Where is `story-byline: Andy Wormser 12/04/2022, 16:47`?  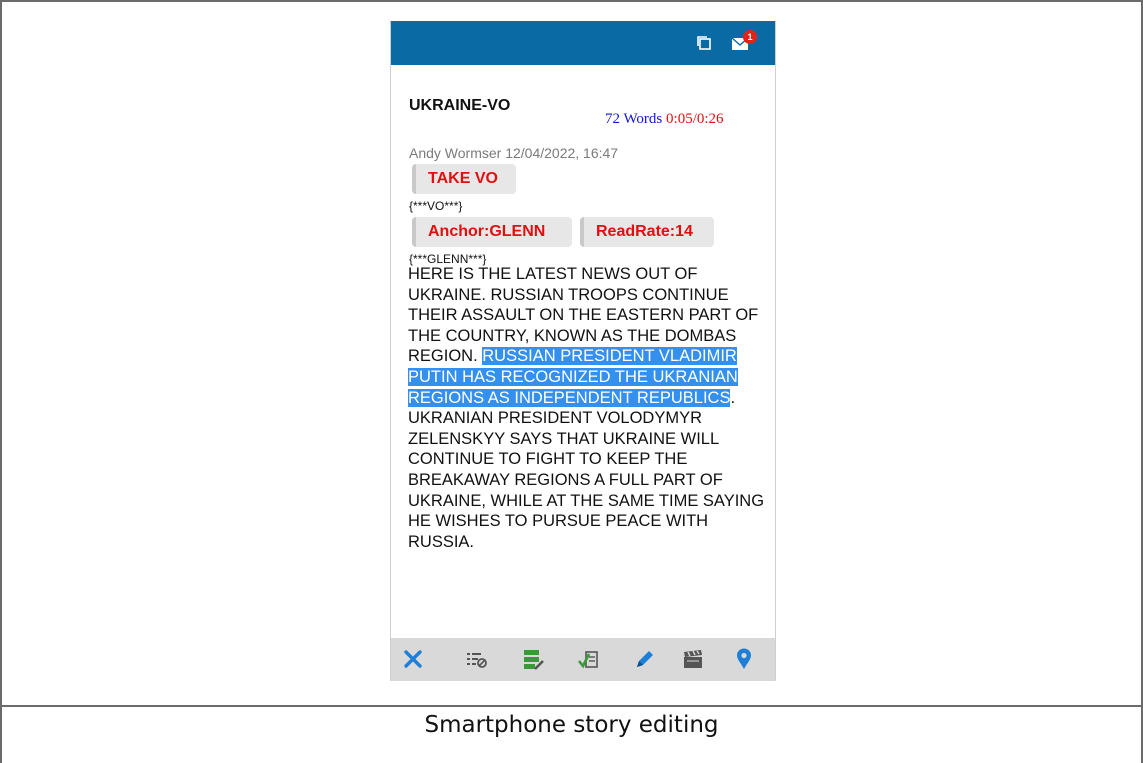 story-byline: Andy Wormser 12/04/2022, 16:47 is located at coordinates (514, 153).